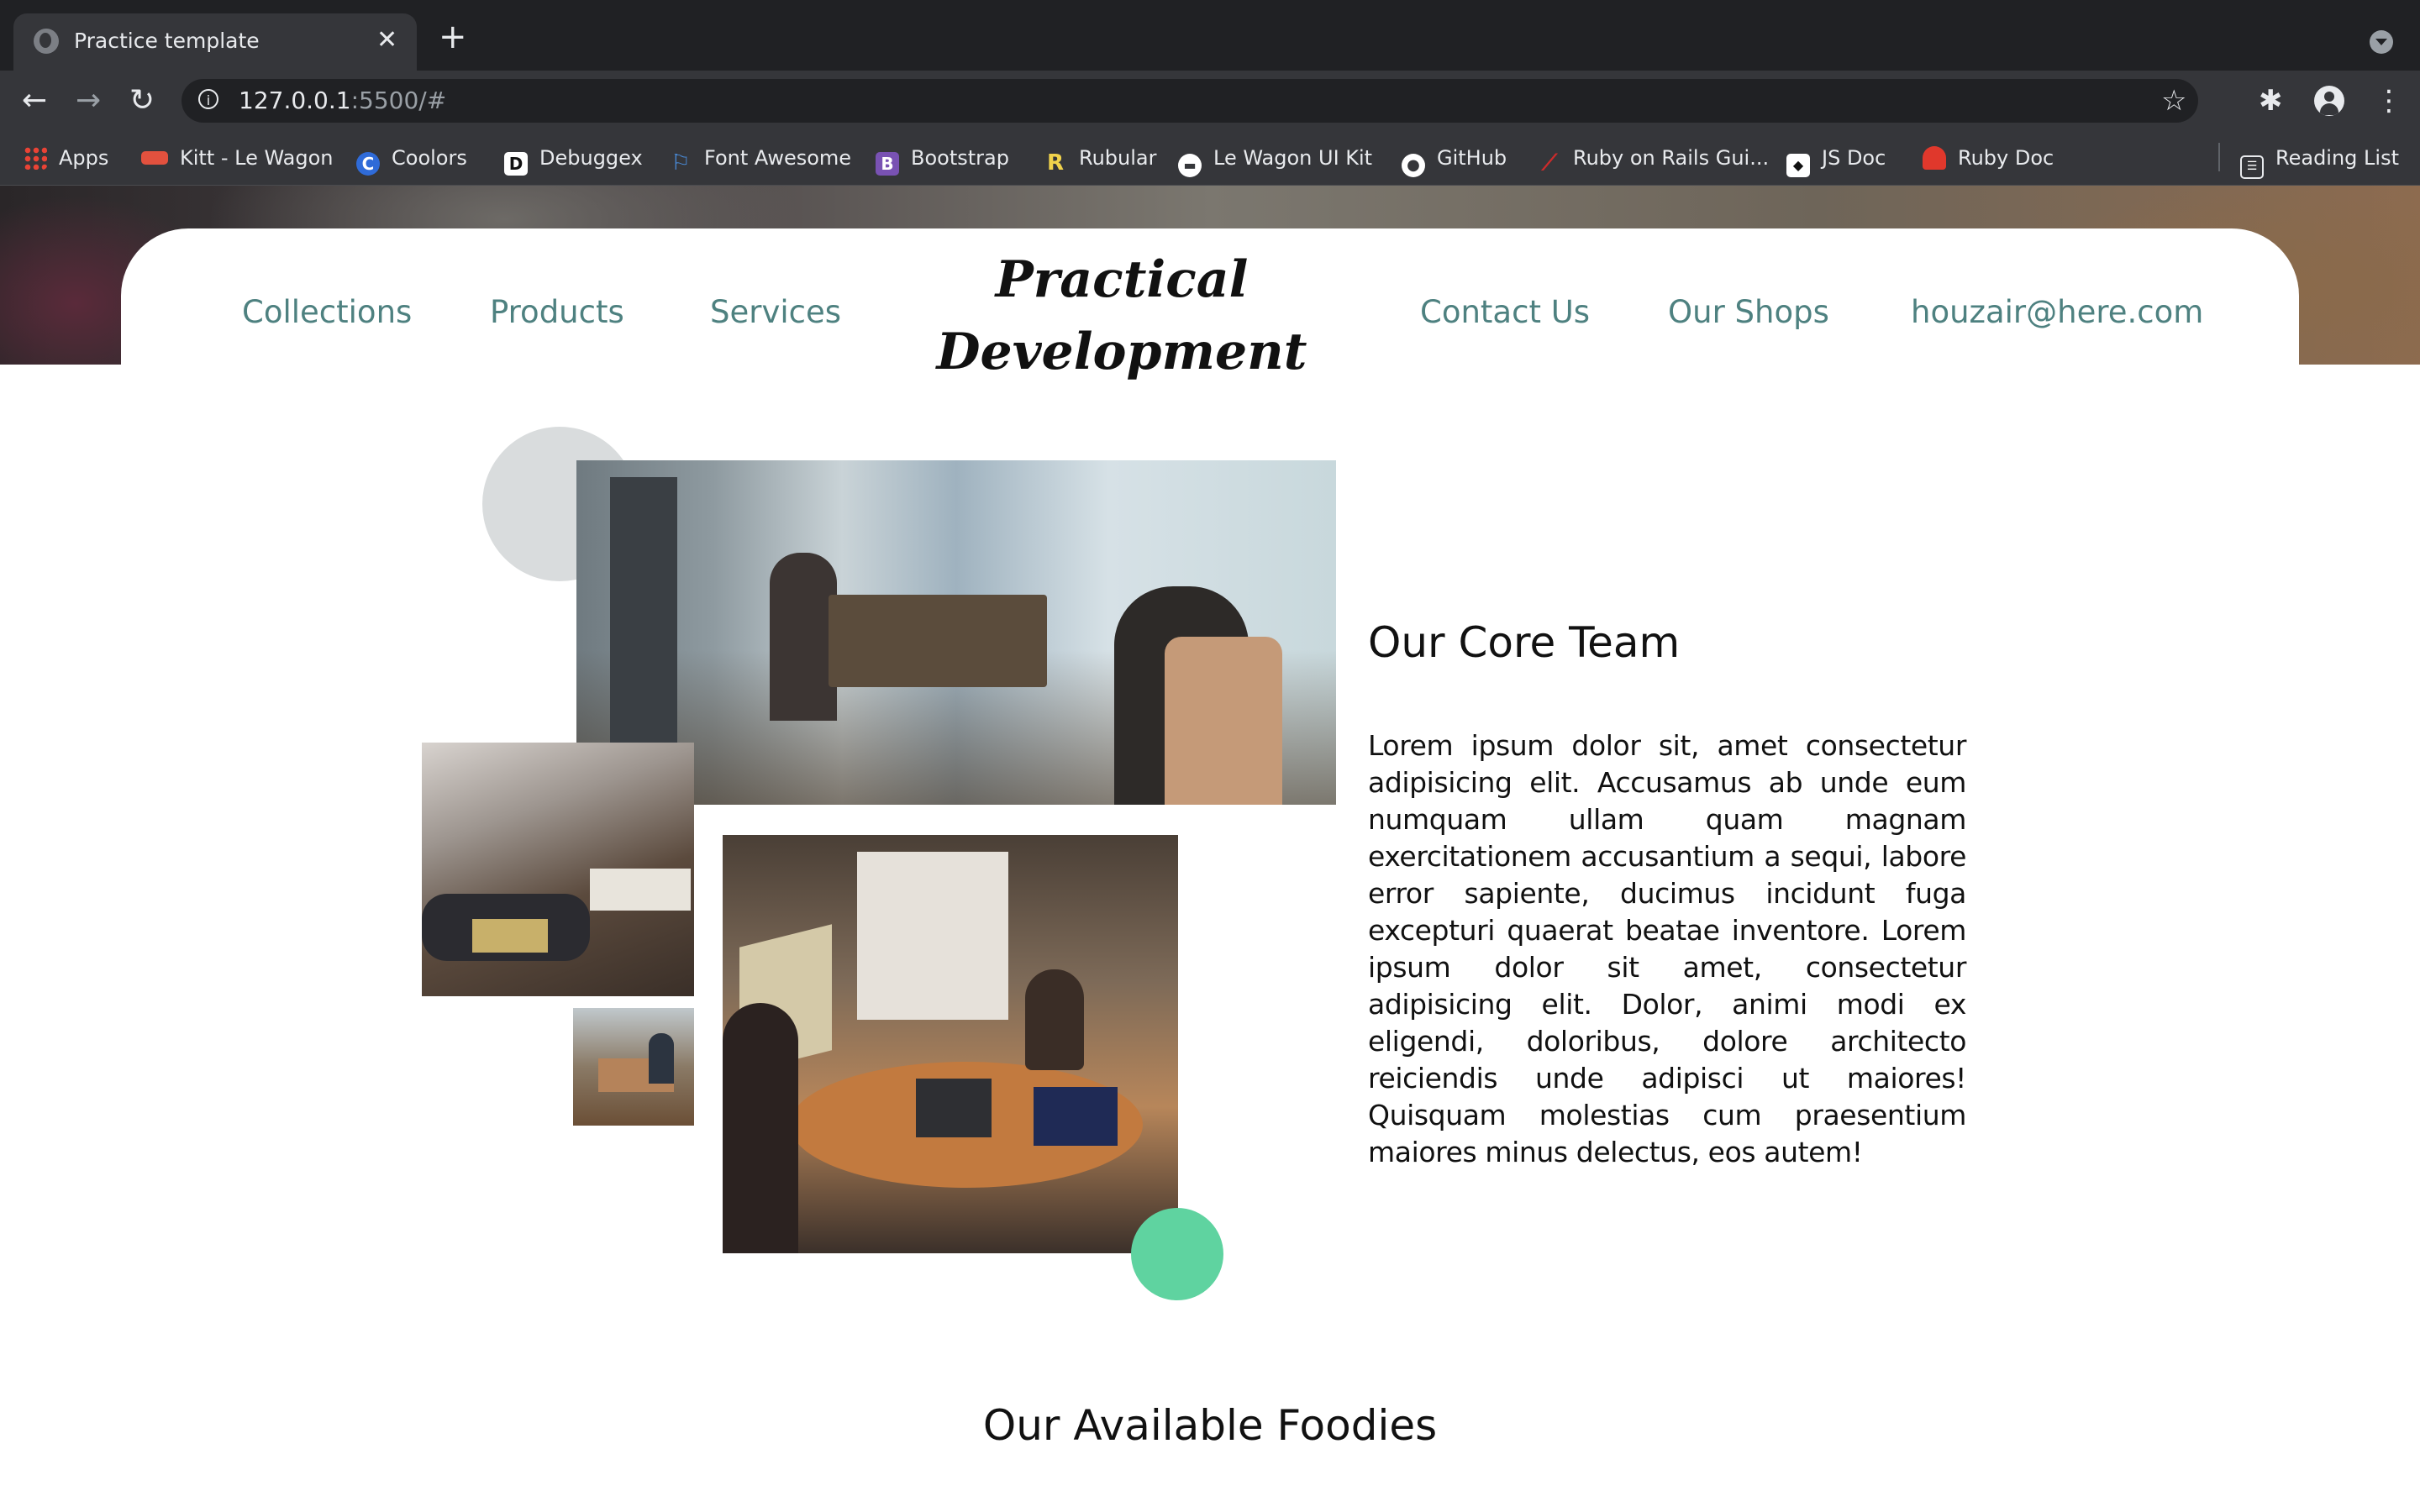 The height and width of the screenshot is (1512, 2420). Describe the element at coordinates (1121, 352) in the screenshot. I see `brand-line-2: Development` at that location.